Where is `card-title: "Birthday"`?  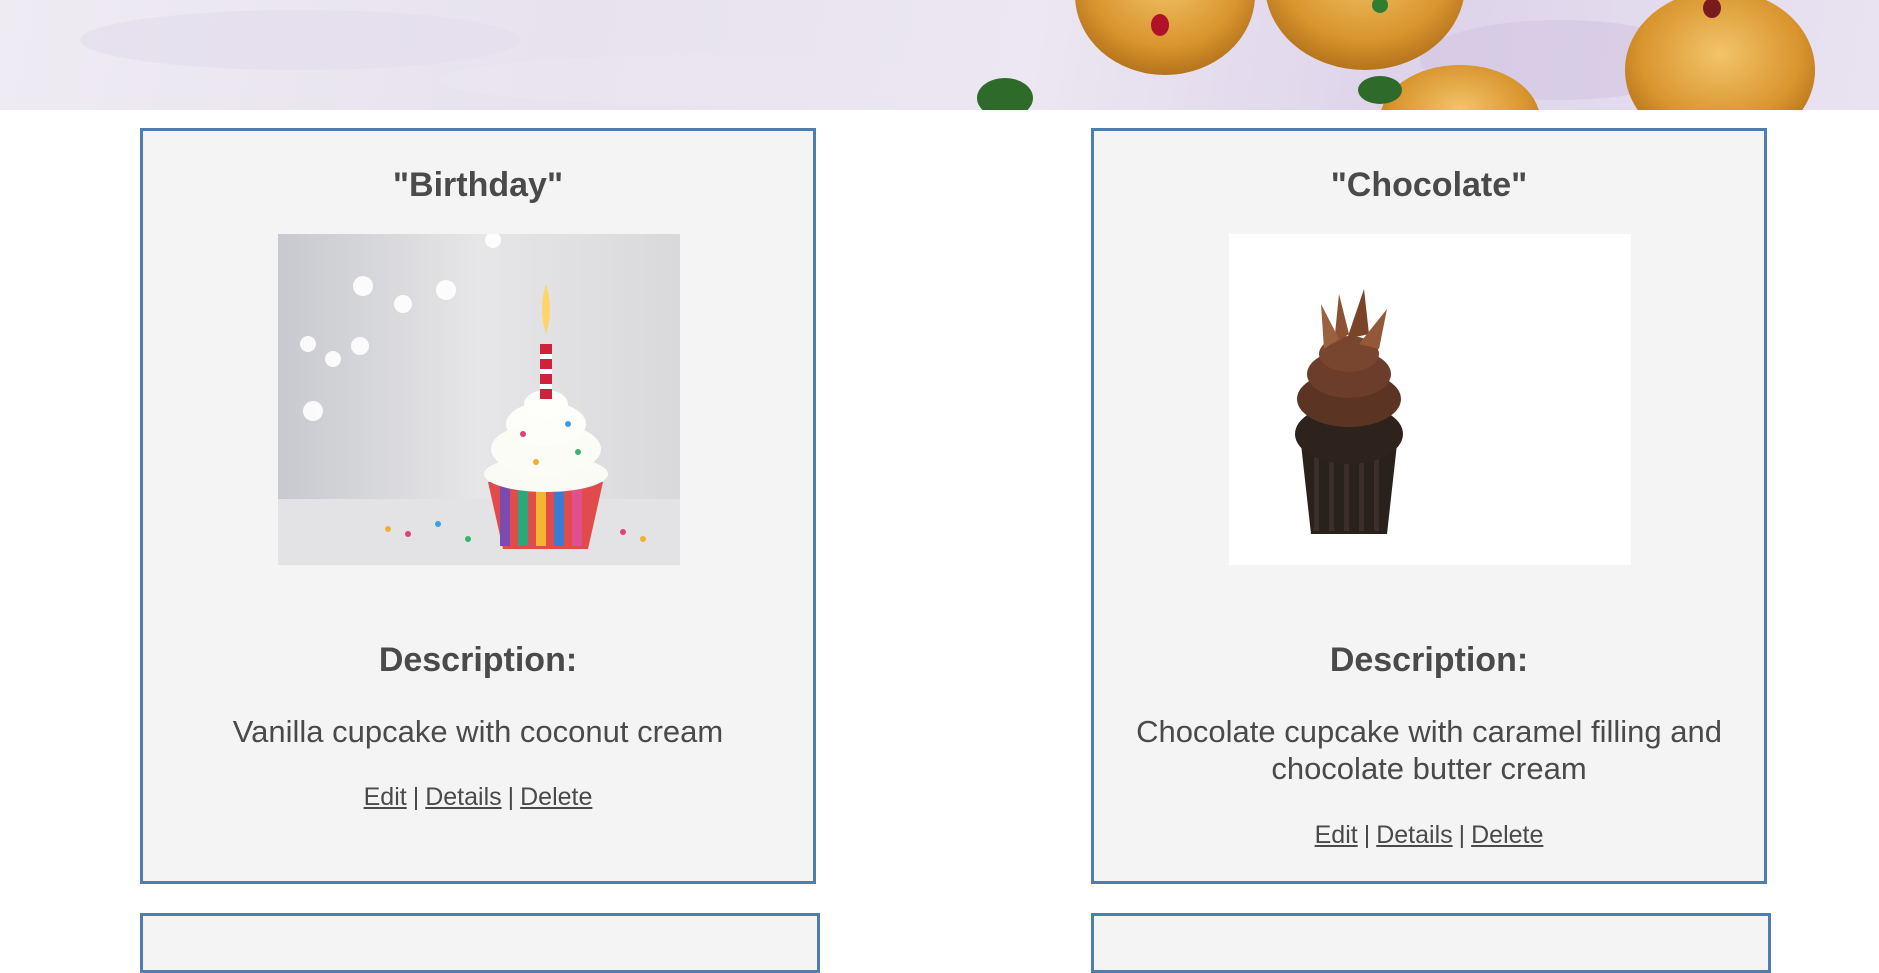 card-title: "Birthday" is located at coordinates (478, 185).